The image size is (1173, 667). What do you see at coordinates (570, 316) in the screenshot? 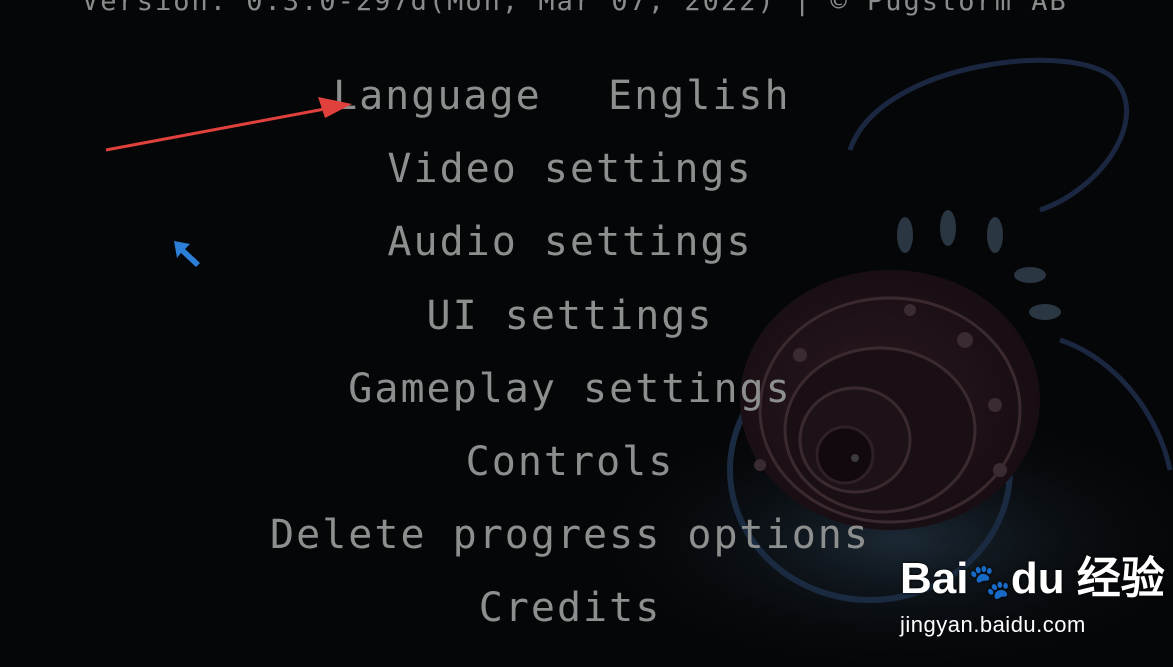
I see `ui-settings-button: UI settings` at bounding box center [570, 316].